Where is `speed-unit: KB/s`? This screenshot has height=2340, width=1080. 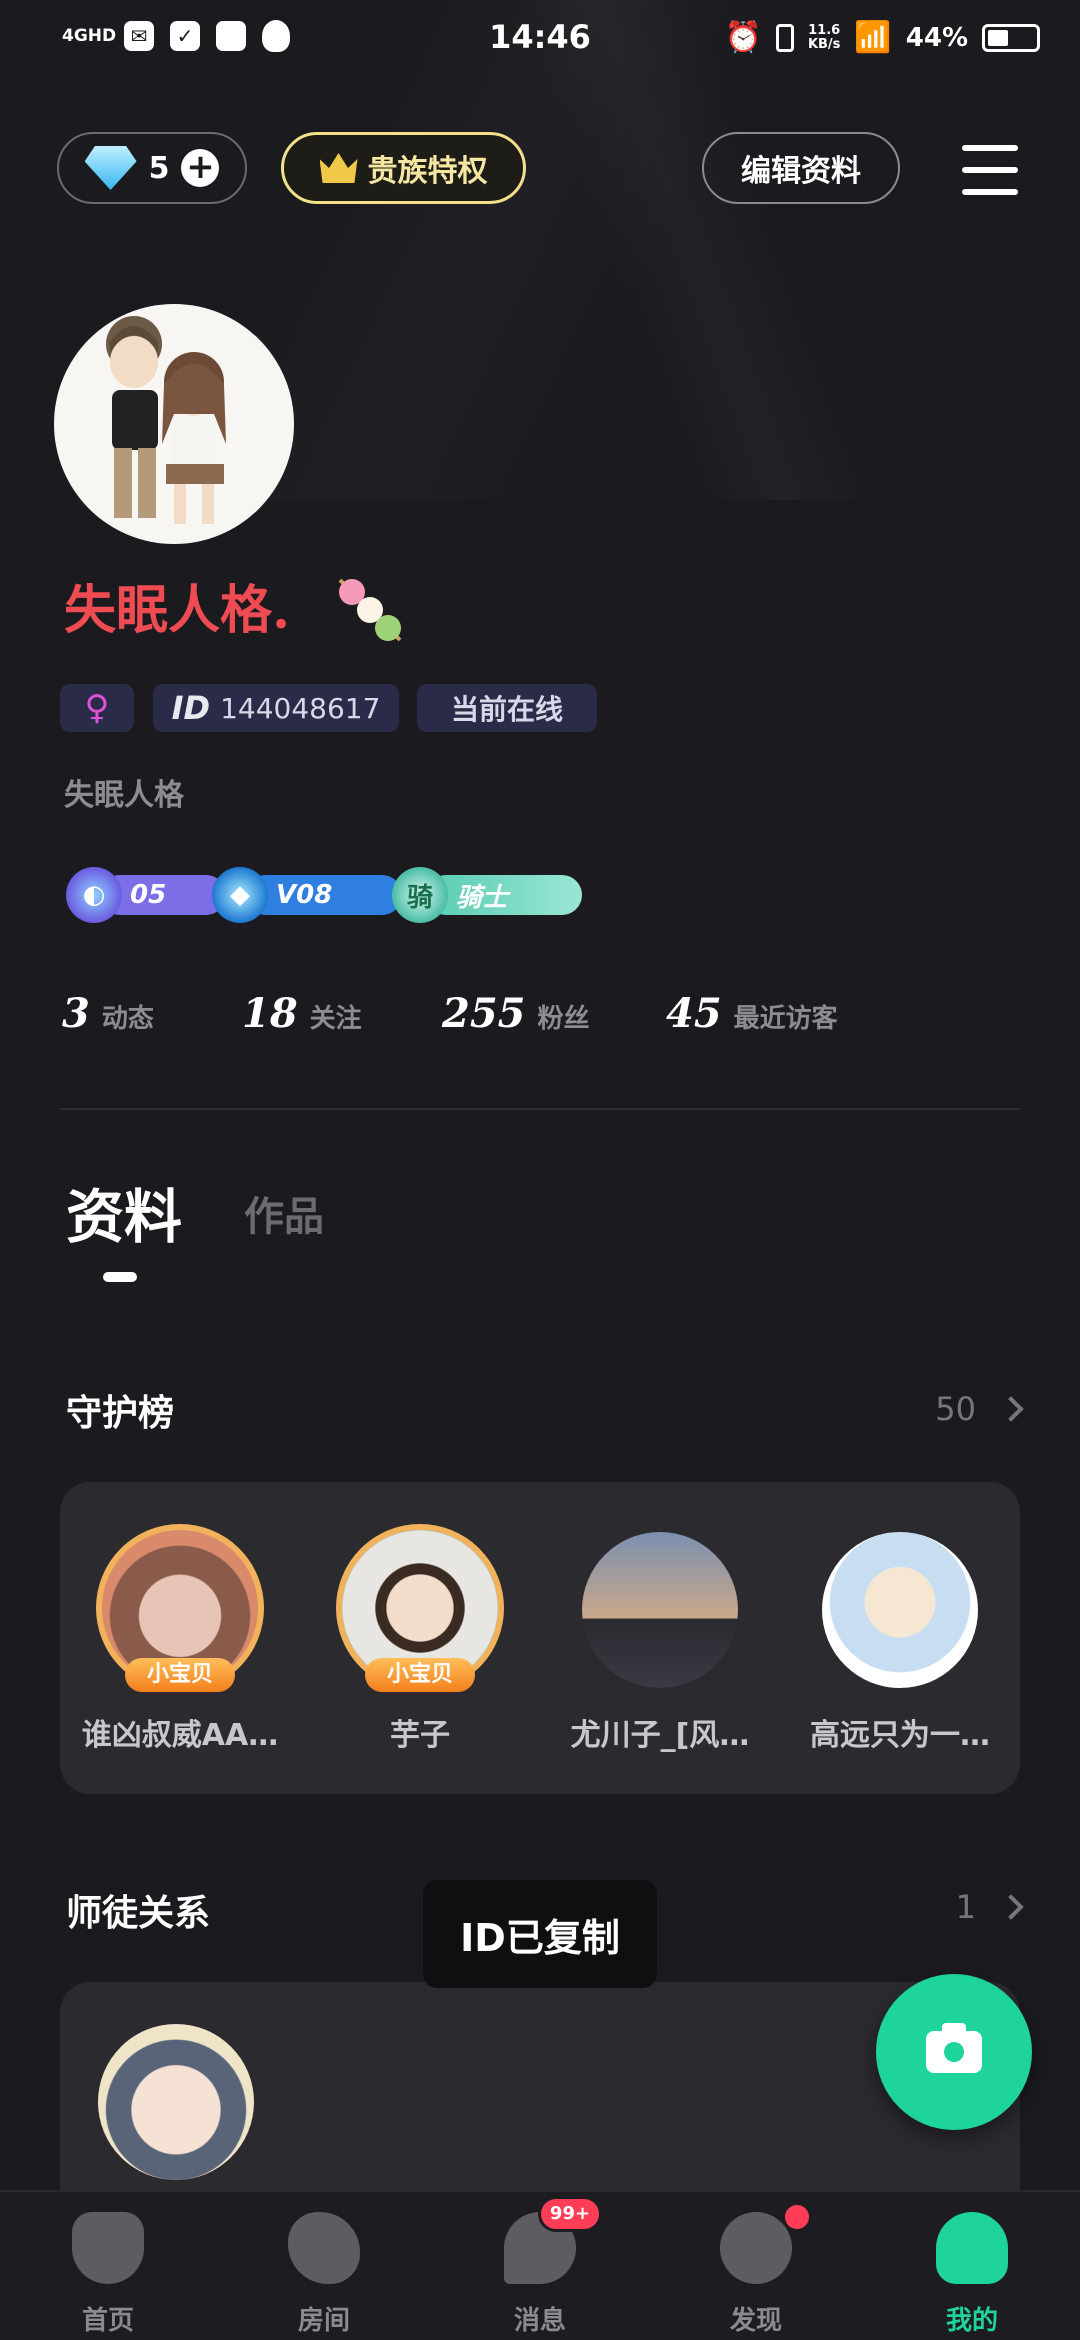
speed-unit: KB/s is located at coordinates (824, 44).